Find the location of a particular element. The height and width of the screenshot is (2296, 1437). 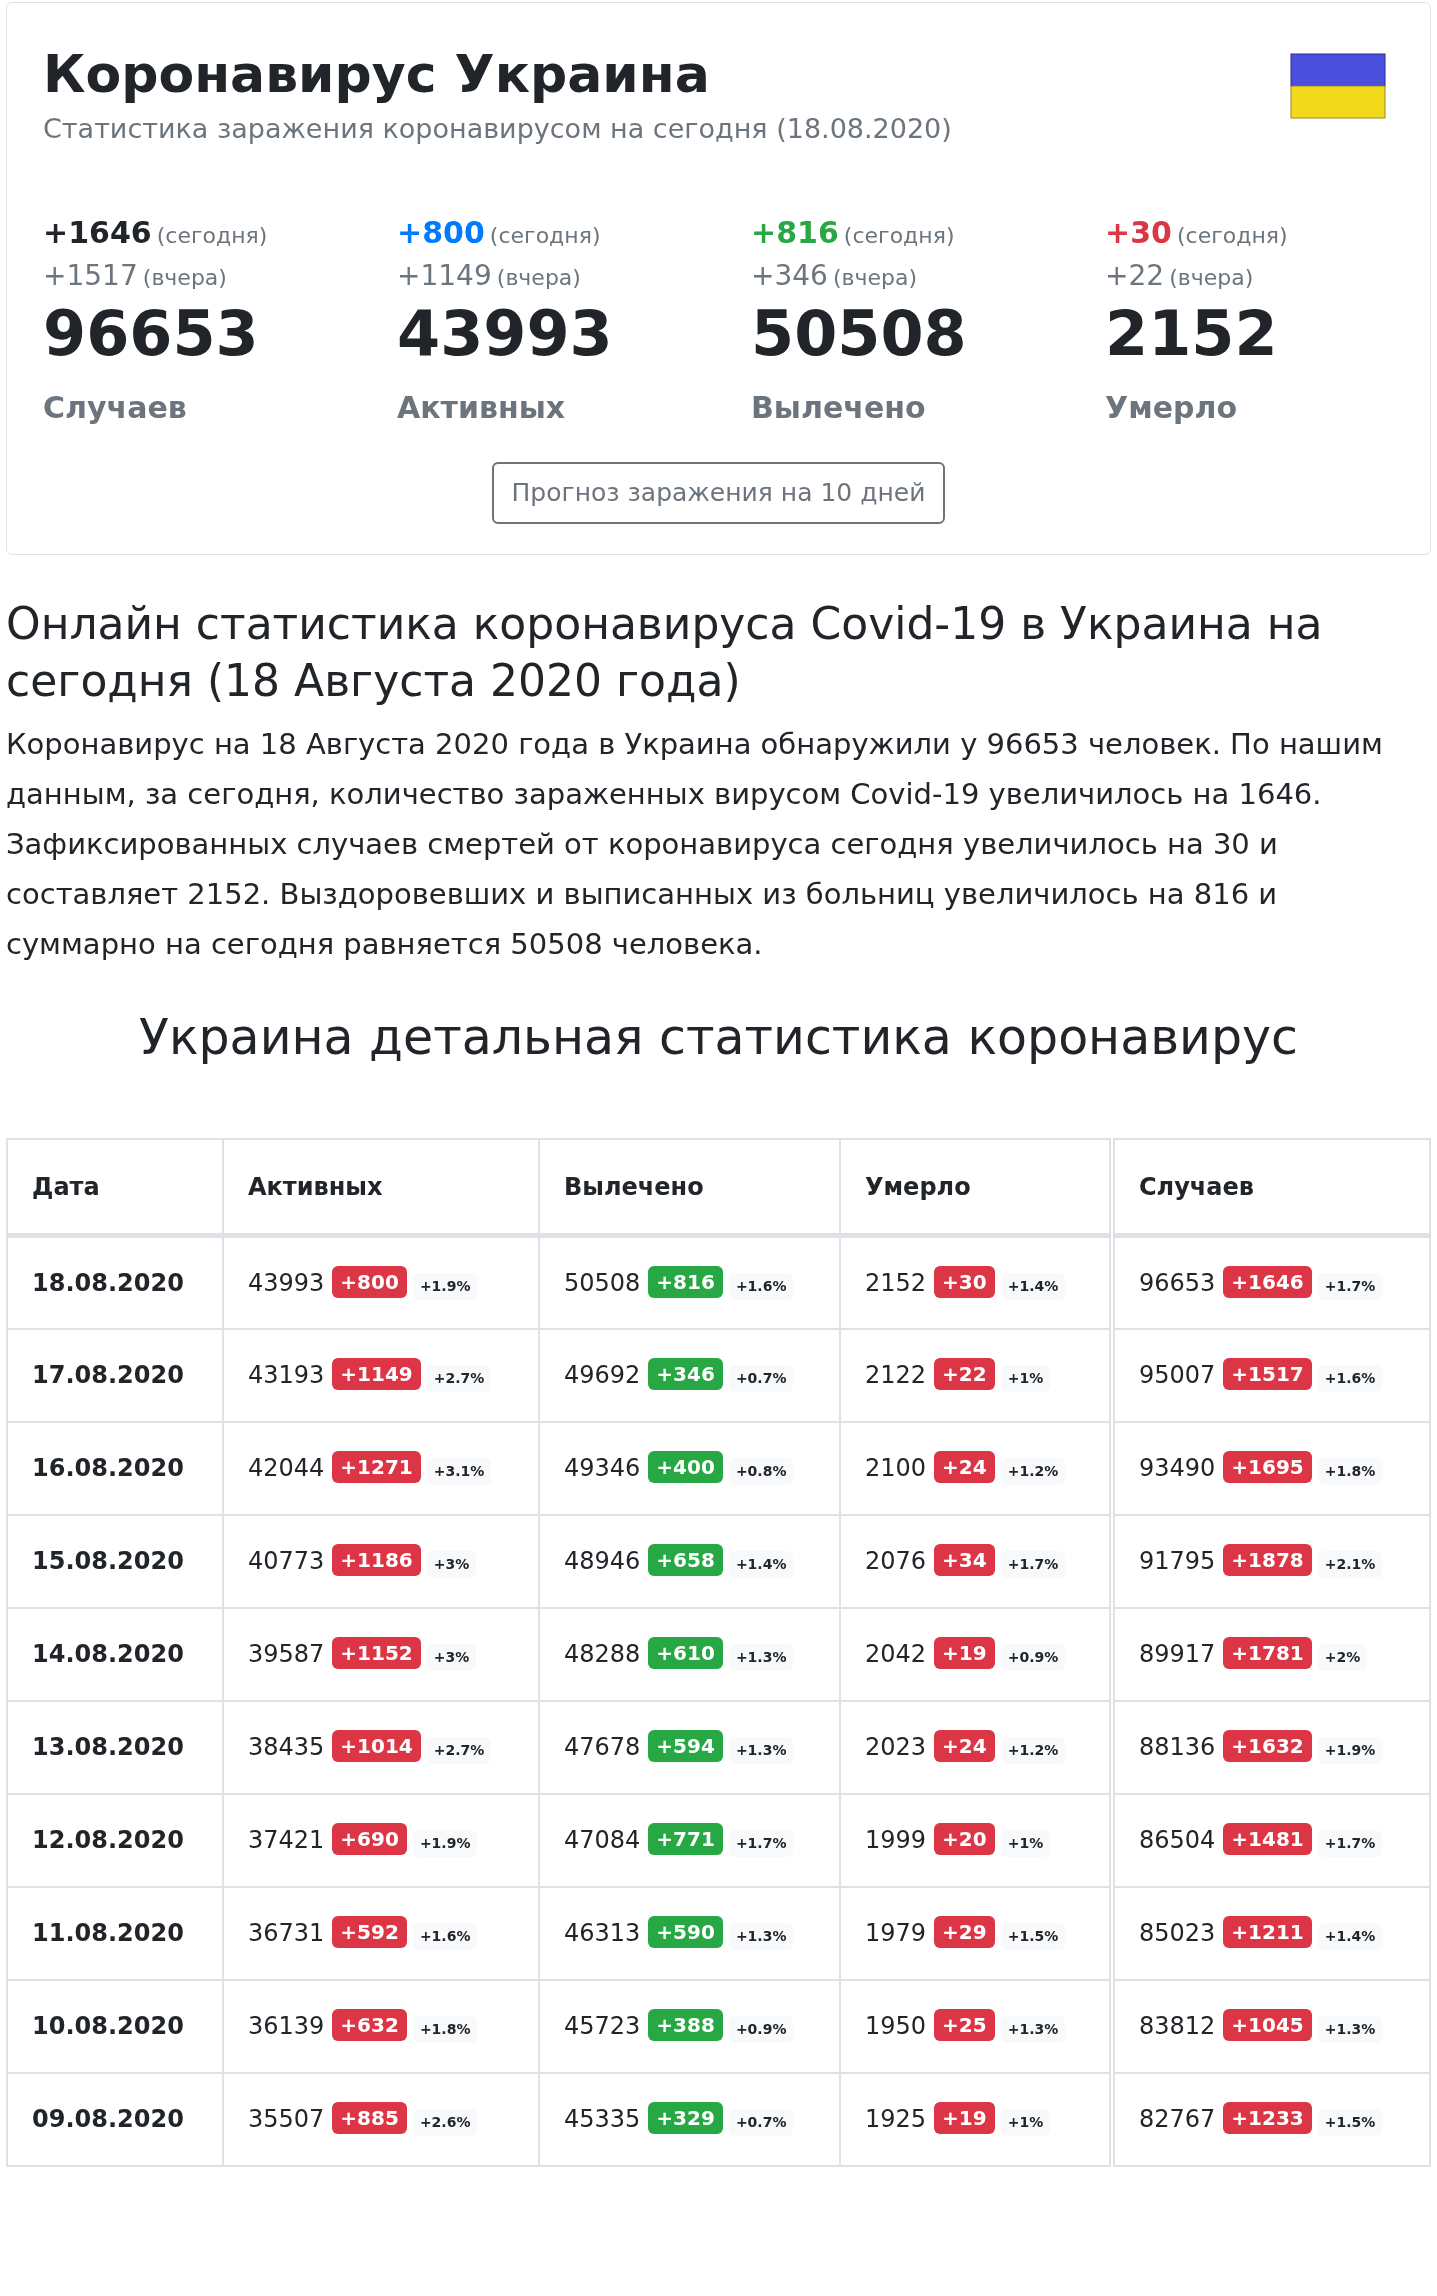

yesterday-count: +346 is located at coordinates (789, 275).